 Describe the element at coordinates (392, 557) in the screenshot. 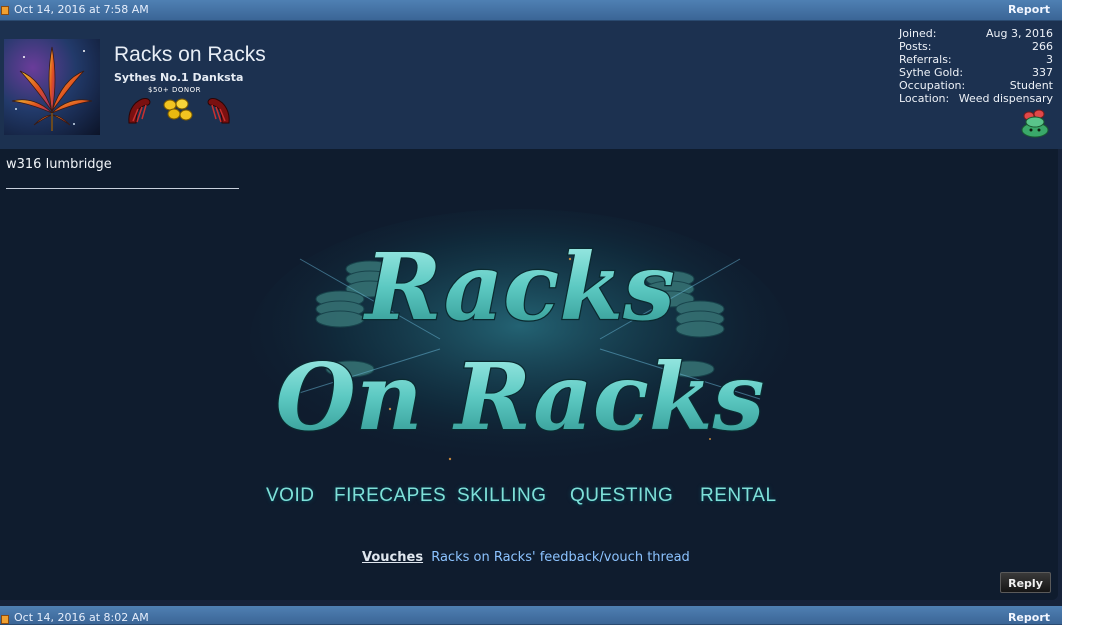

I see `vouches-label: Vouches` at that location.